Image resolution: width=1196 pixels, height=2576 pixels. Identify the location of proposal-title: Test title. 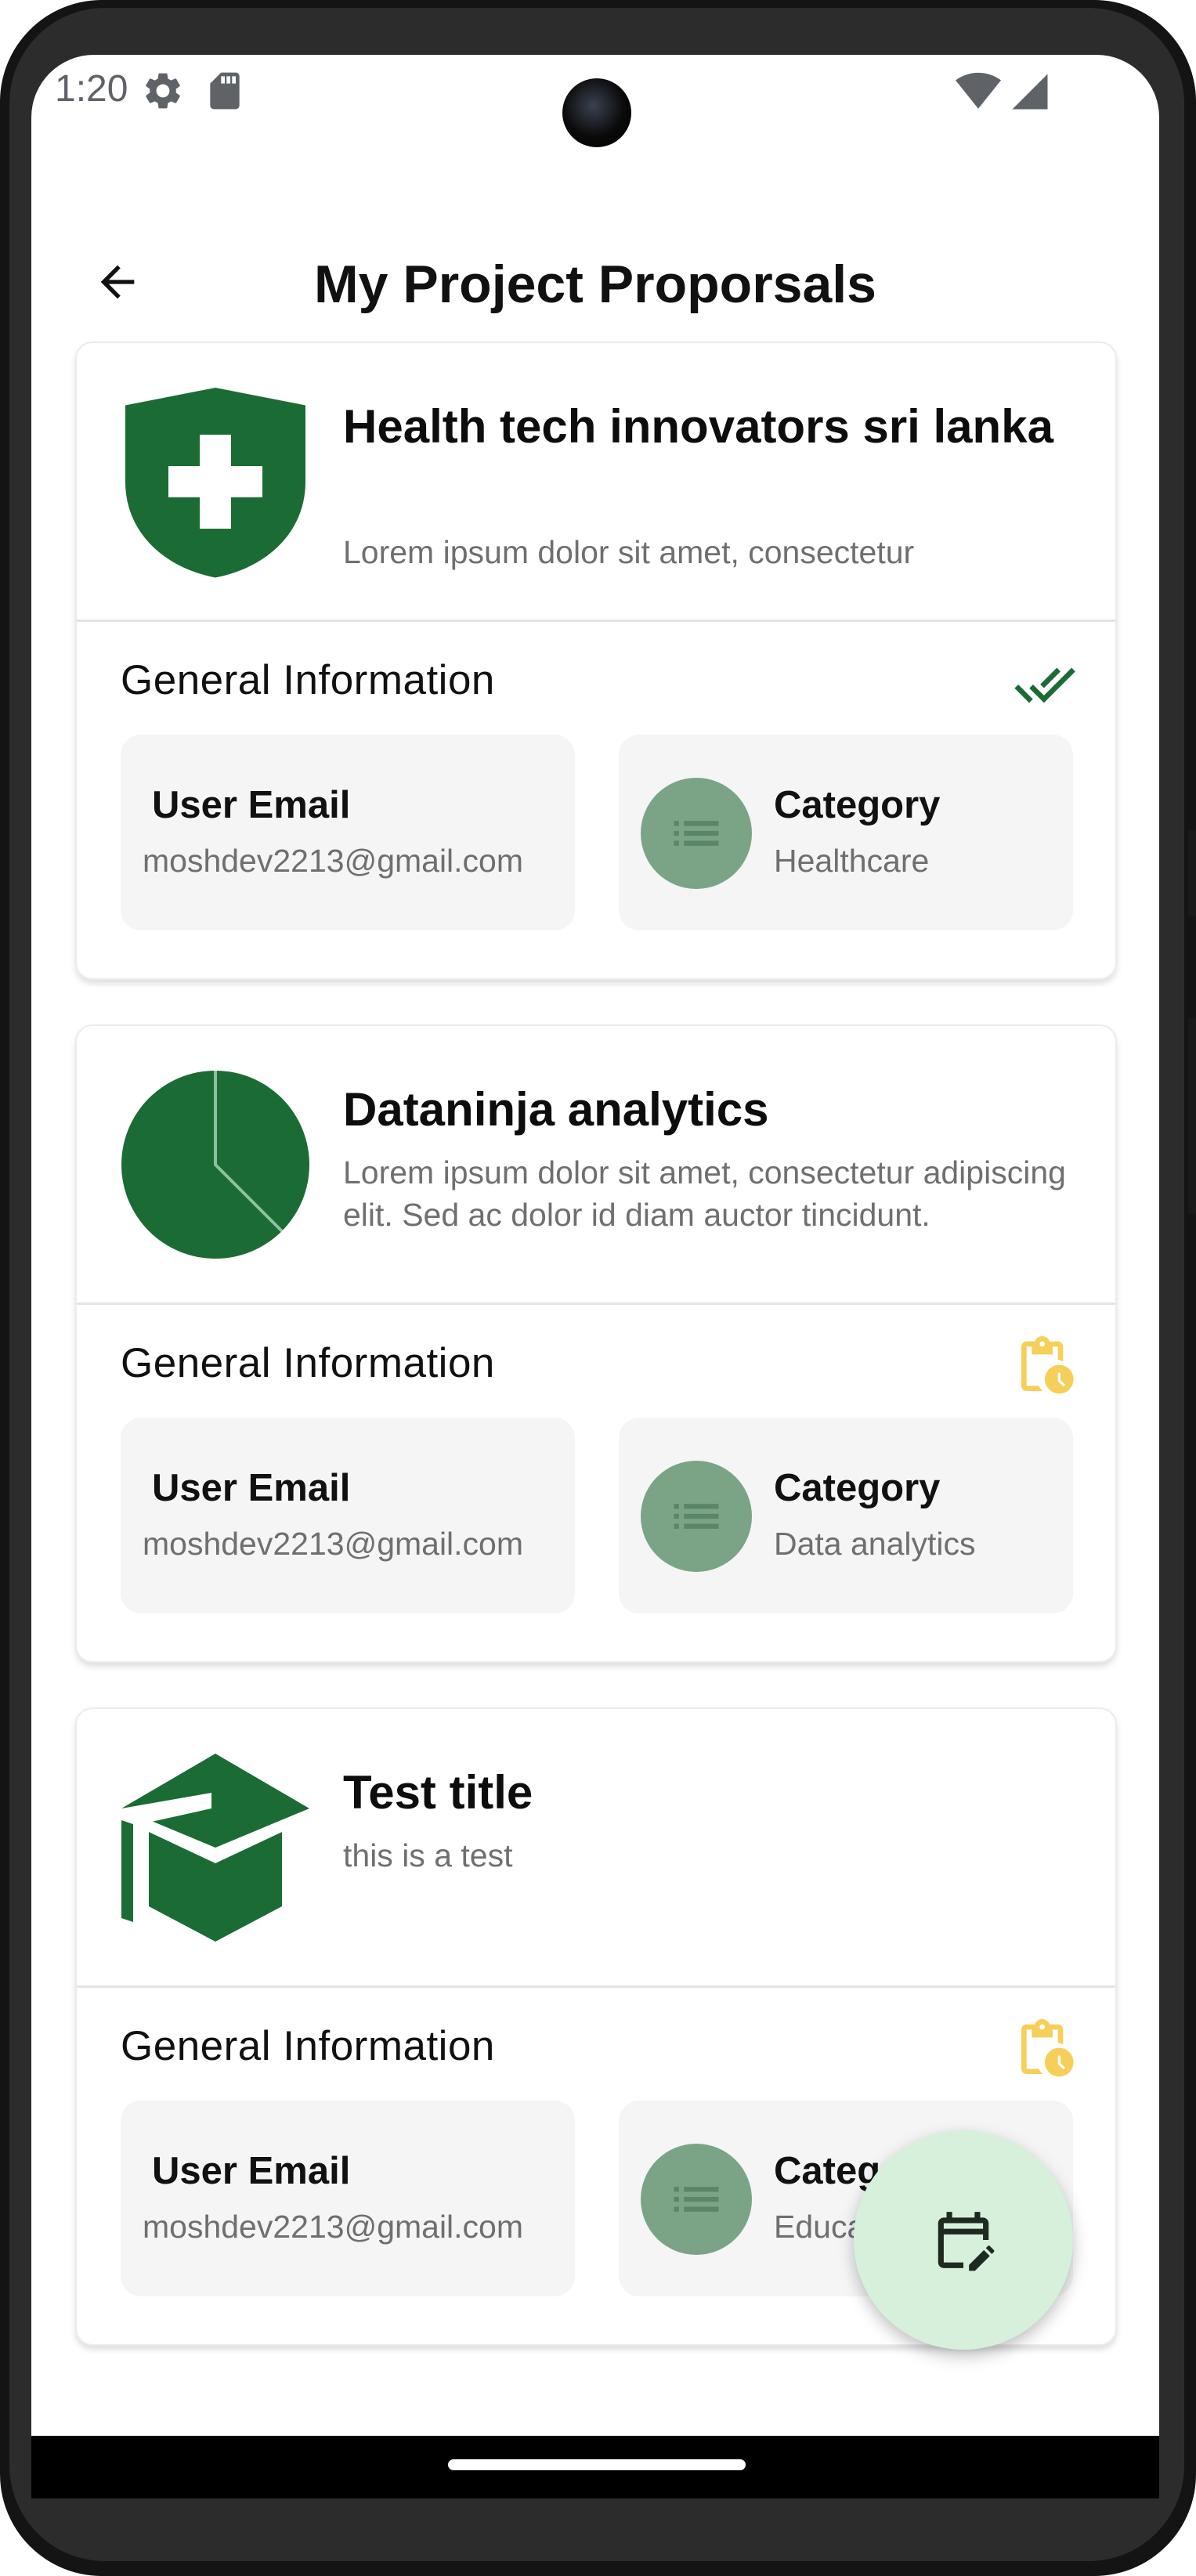
(438, 1792).